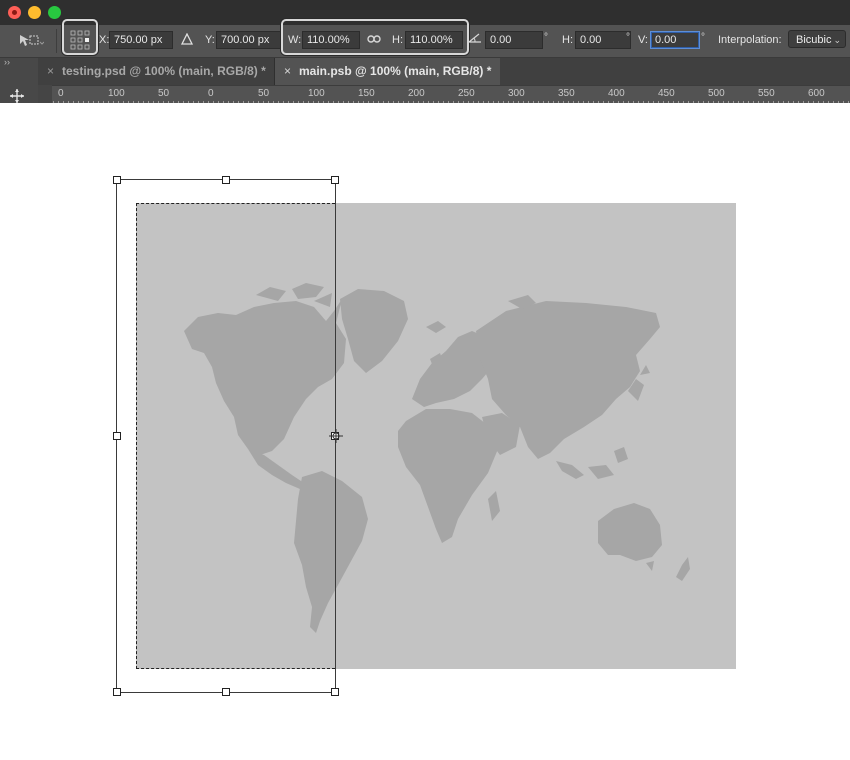  I want to click on interpolation-select: Bicubic ⌄, so click(817, 39).